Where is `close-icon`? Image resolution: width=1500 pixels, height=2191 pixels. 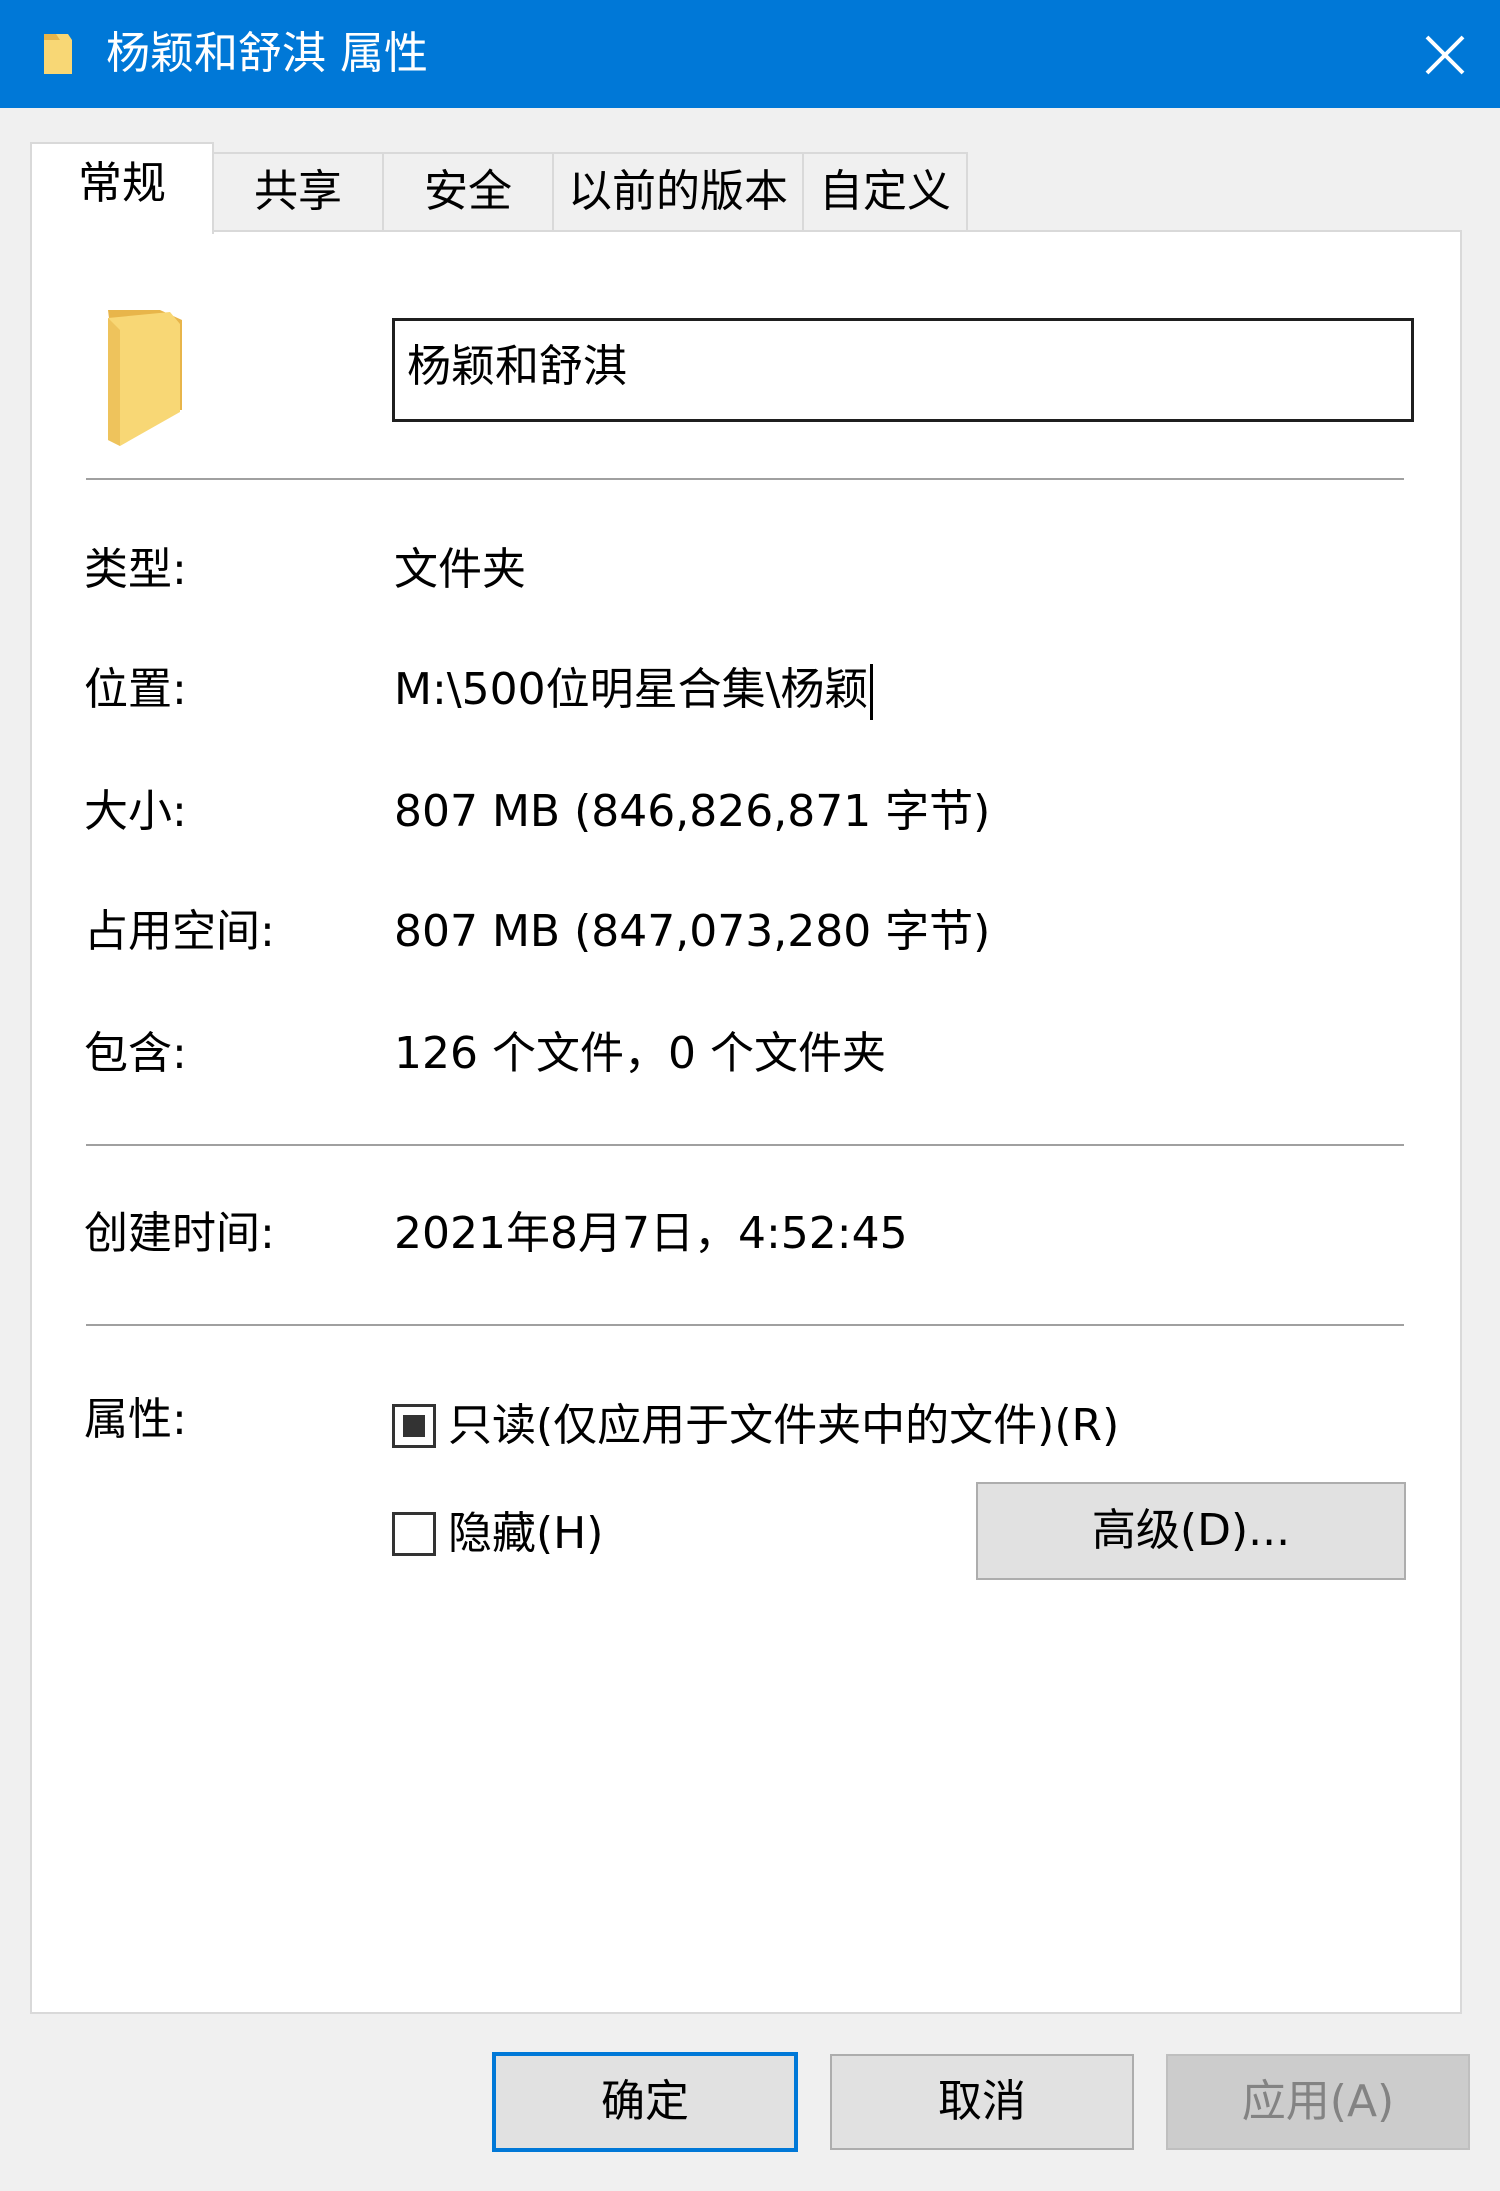
close-icon is located at coordinates (1445, 55).